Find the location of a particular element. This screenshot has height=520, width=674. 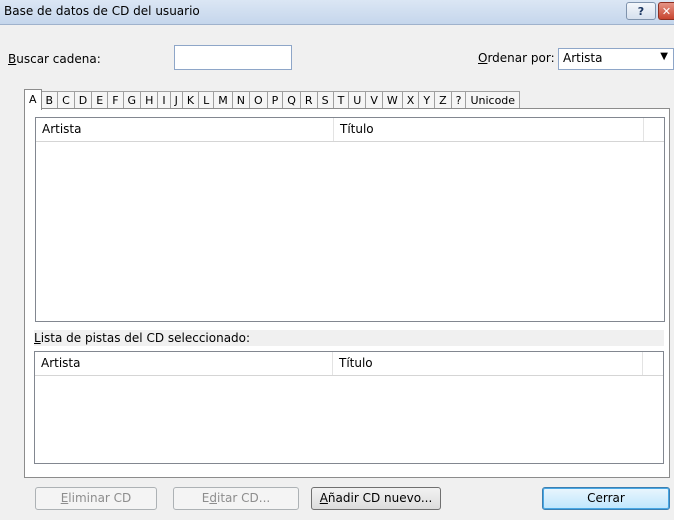

tab-v: V is located at coordinates (374, 100).